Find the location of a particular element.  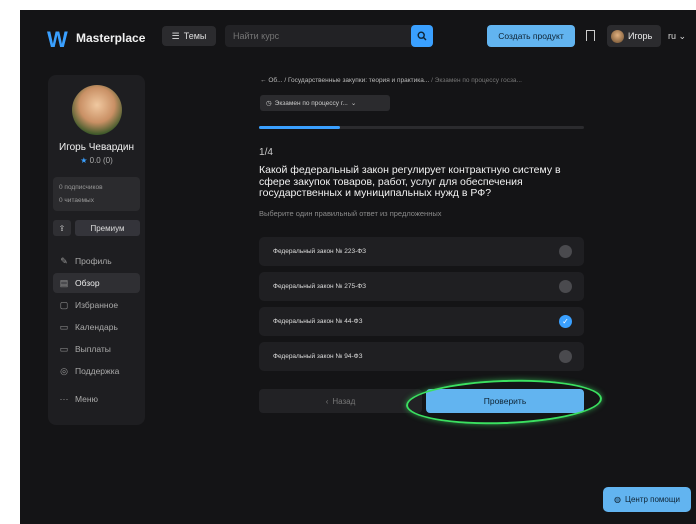

check-icon: ✓ is located at coordinates (565, 321).